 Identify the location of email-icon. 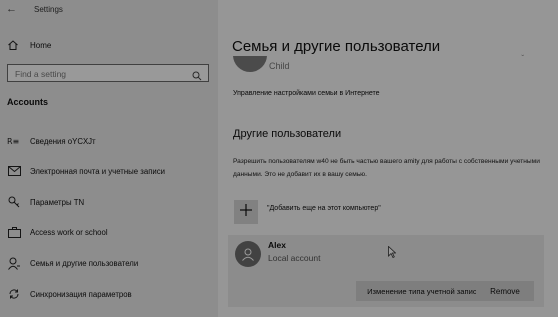
(14, 171).